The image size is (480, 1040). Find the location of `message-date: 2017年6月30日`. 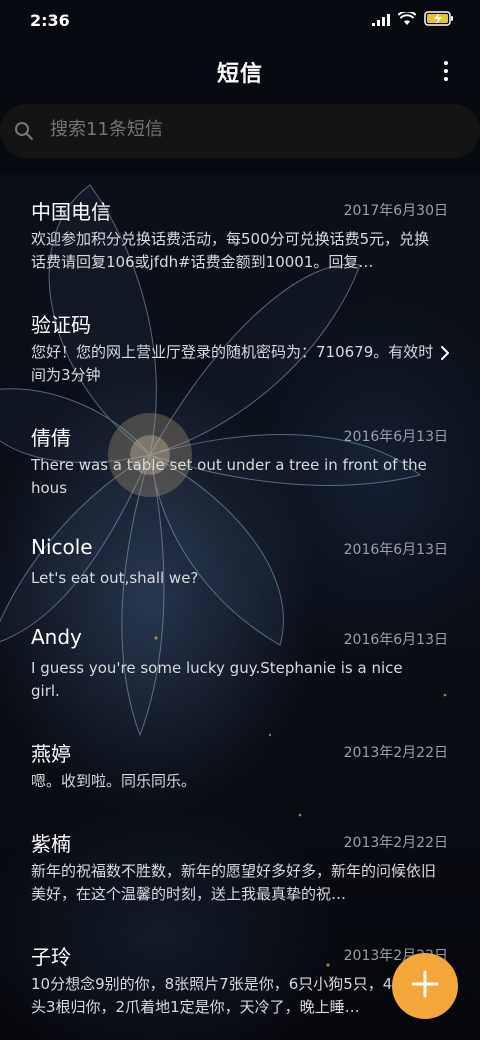

message-date: 2017年6月30日 is located at coordinates (395, 211).